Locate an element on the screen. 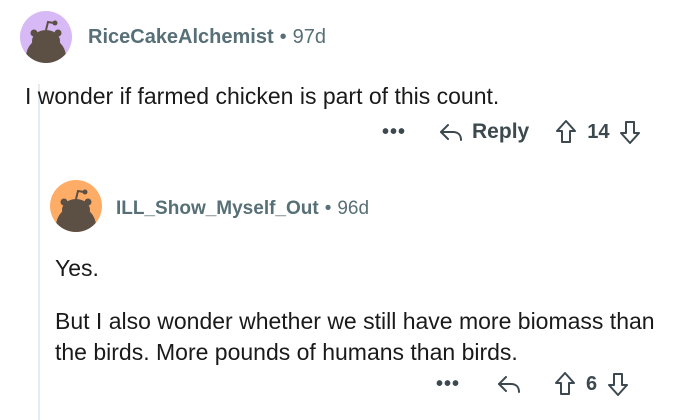 The width and height of the screenshot is (700, 420). reply-paragraph: Yes. is located at coordinates (77, 268).